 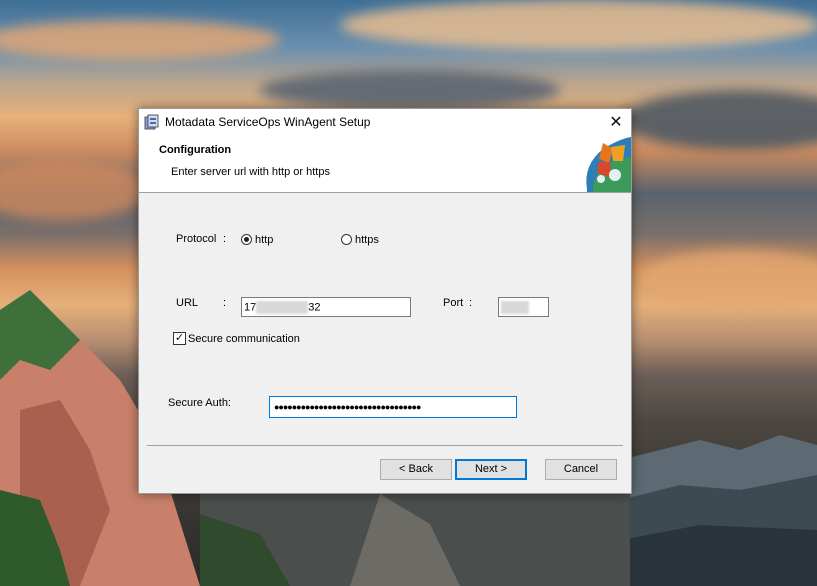 What do you see at coordinates (453, 303) in the screenshot?
I see `port-label: Port` at bounding box center [453, 303].